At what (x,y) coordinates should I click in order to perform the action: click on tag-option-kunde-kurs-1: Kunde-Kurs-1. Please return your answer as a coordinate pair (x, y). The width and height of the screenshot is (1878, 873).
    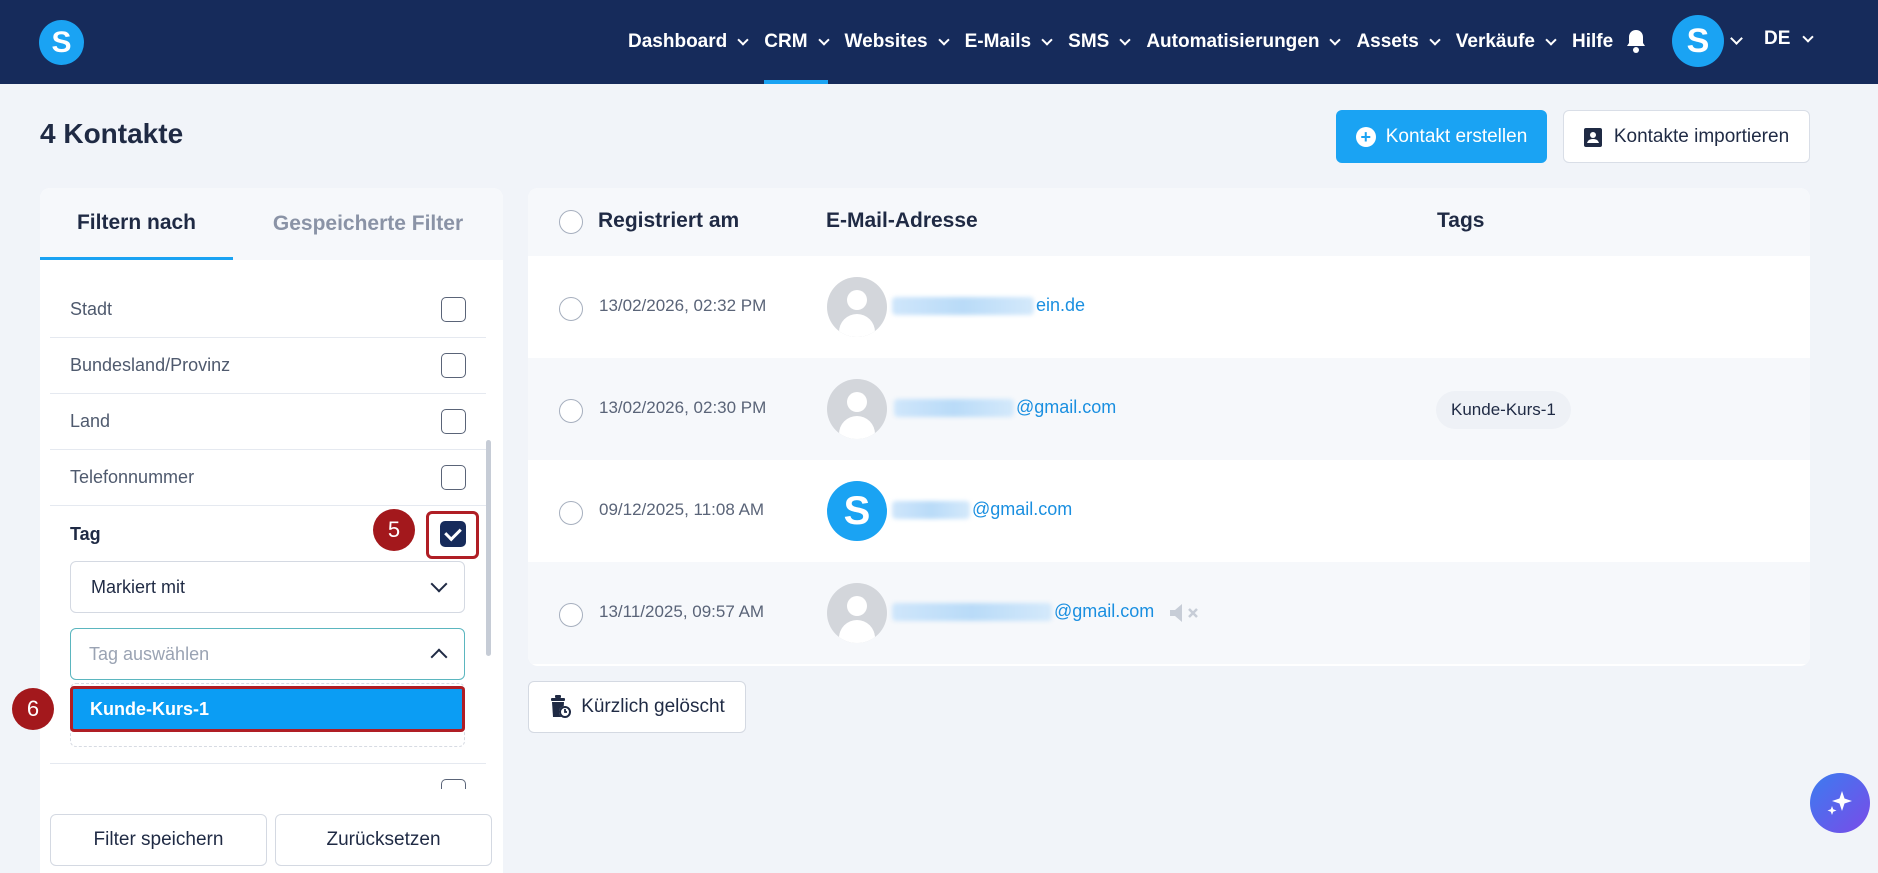
    Looking at the image, I should click on (267, 709).